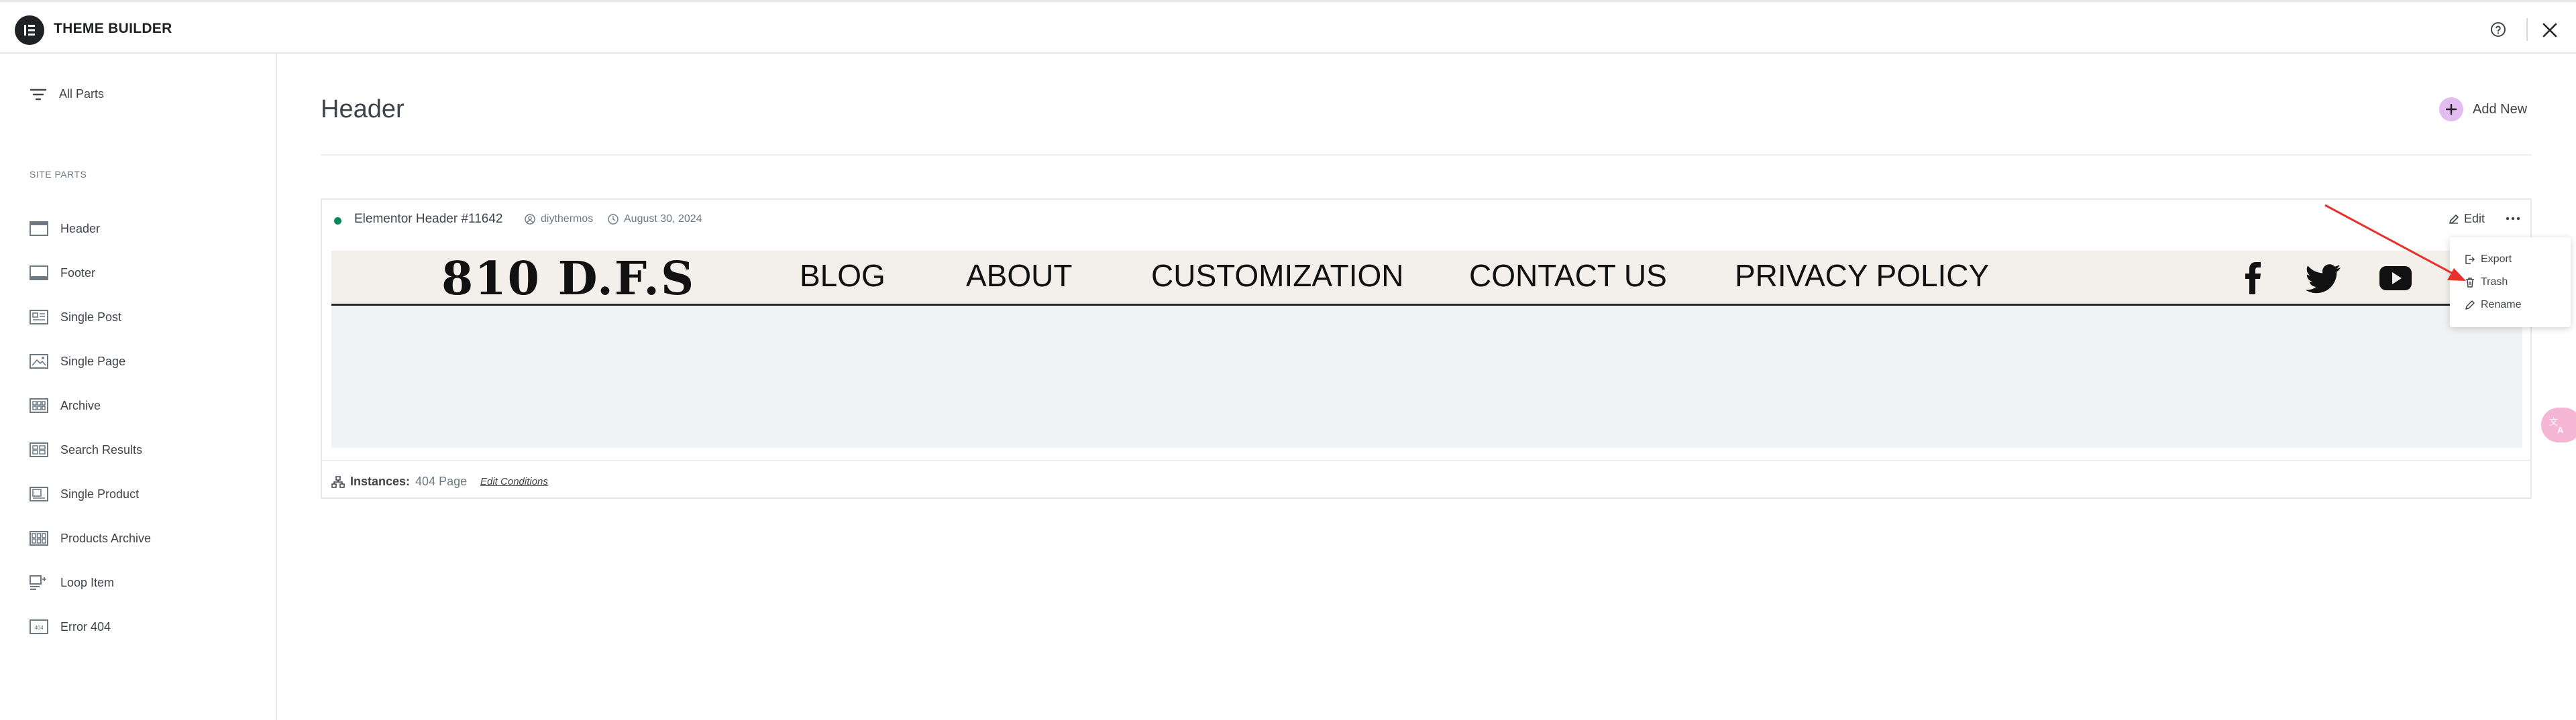  I want to click on sidebar-item-label: Error 404, so click(85, 626).